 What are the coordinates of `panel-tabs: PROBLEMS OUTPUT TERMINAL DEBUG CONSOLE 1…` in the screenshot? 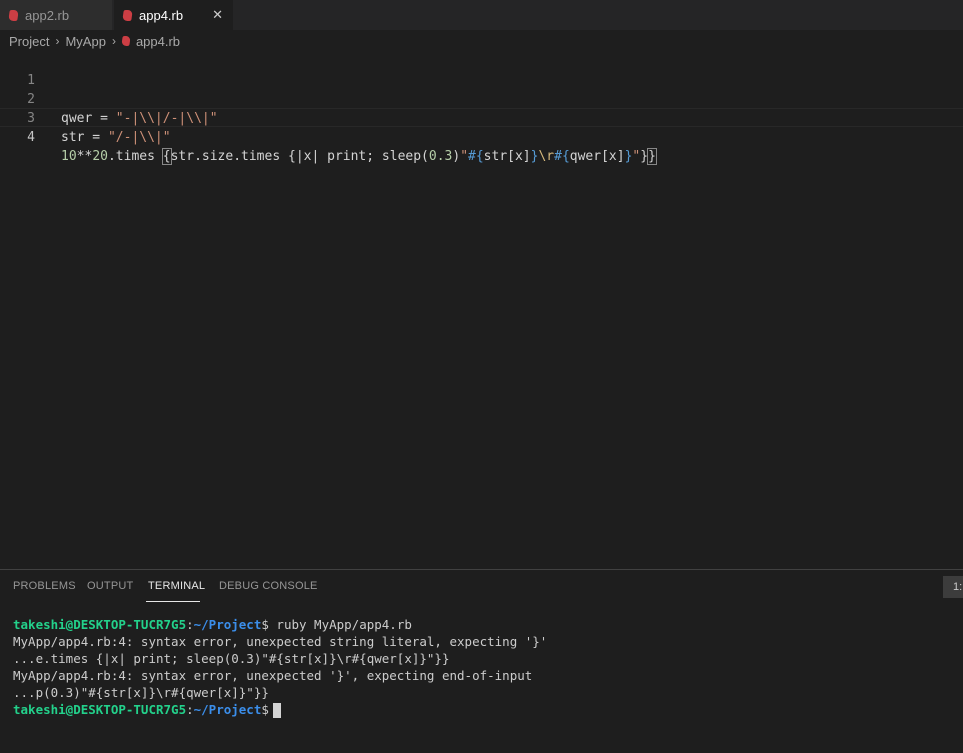 It's located at (481, 587).